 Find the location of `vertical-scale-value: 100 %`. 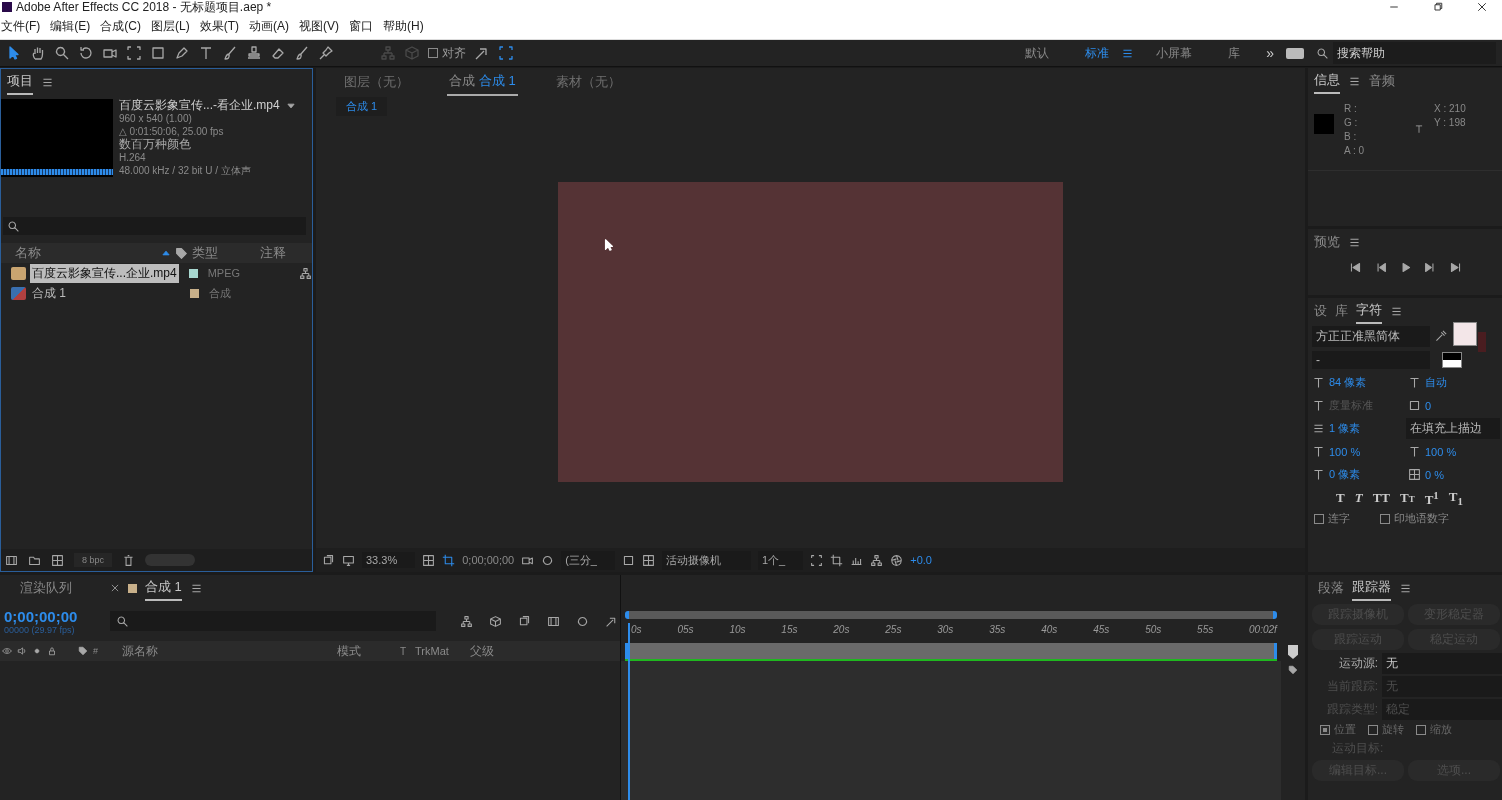

vertical-scale-value: 100 % is located at coordinates (1345, 451).